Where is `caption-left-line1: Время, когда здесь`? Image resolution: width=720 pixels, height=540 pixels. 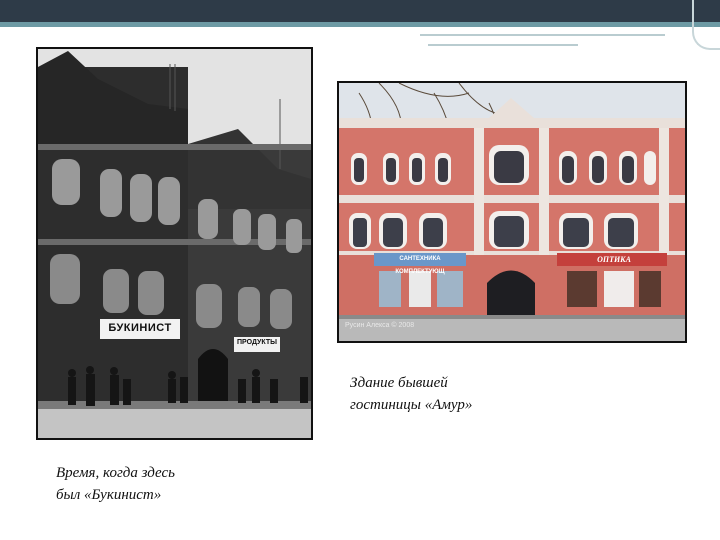 caption-left-line1: Время, когда здесь is located at coordinates (115, 473).